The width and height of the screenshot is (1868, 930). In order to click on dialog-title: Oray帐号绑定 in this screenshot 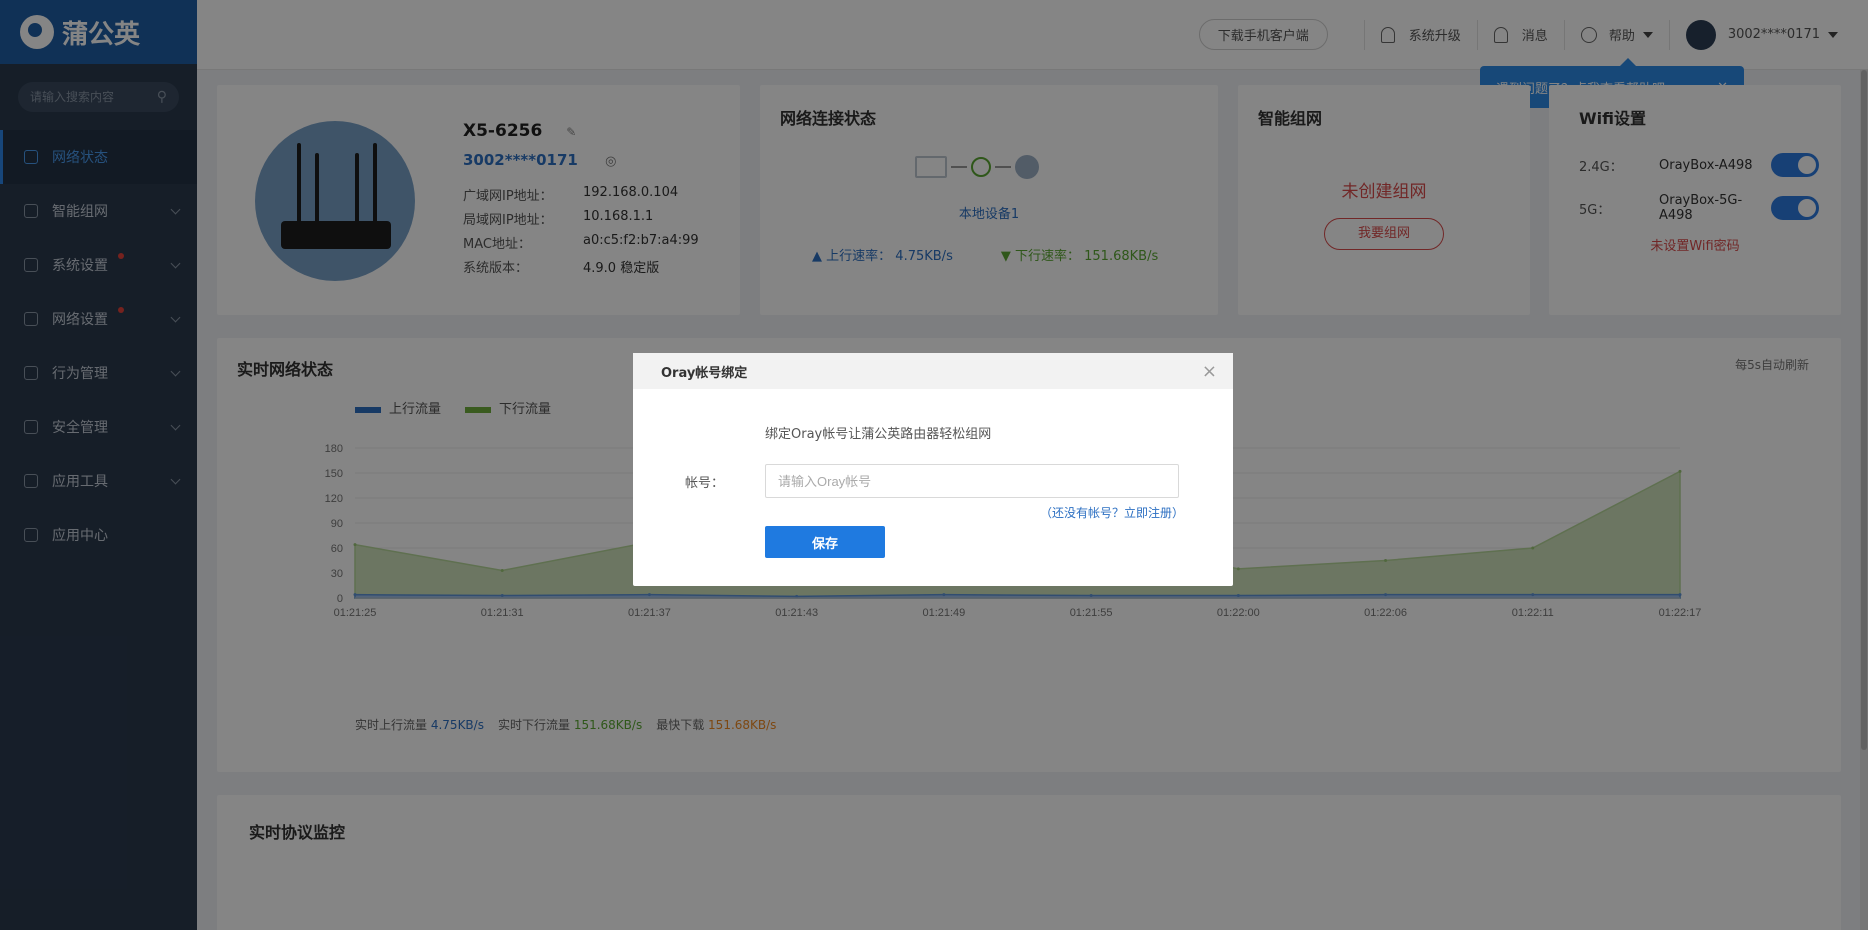, I will do `click(704, 373)`.